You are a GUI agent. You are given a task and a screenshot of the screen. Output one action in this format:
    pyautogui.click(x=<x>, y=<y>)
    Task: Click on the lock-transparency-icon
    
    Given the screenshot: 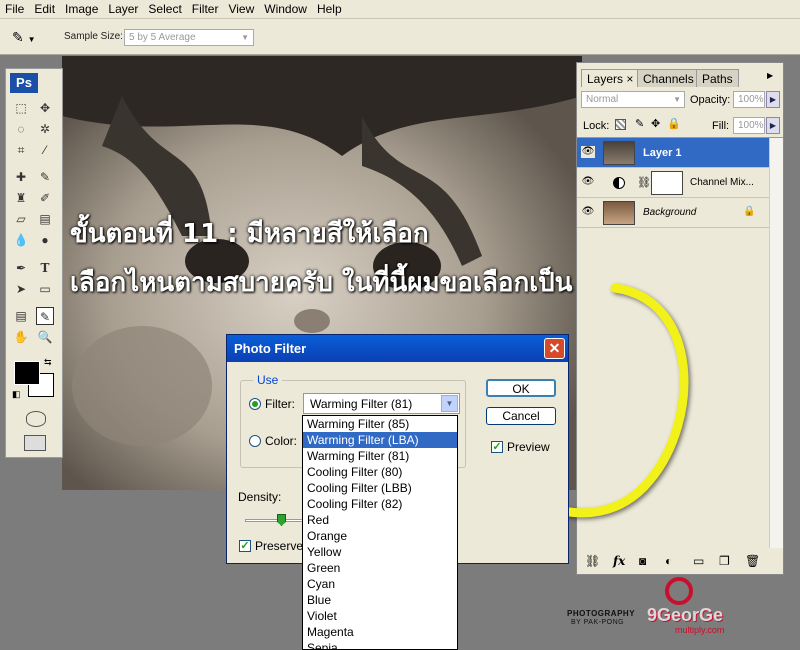 What is the action you would take?
    pyautogui.click(x=620, y=124)
    